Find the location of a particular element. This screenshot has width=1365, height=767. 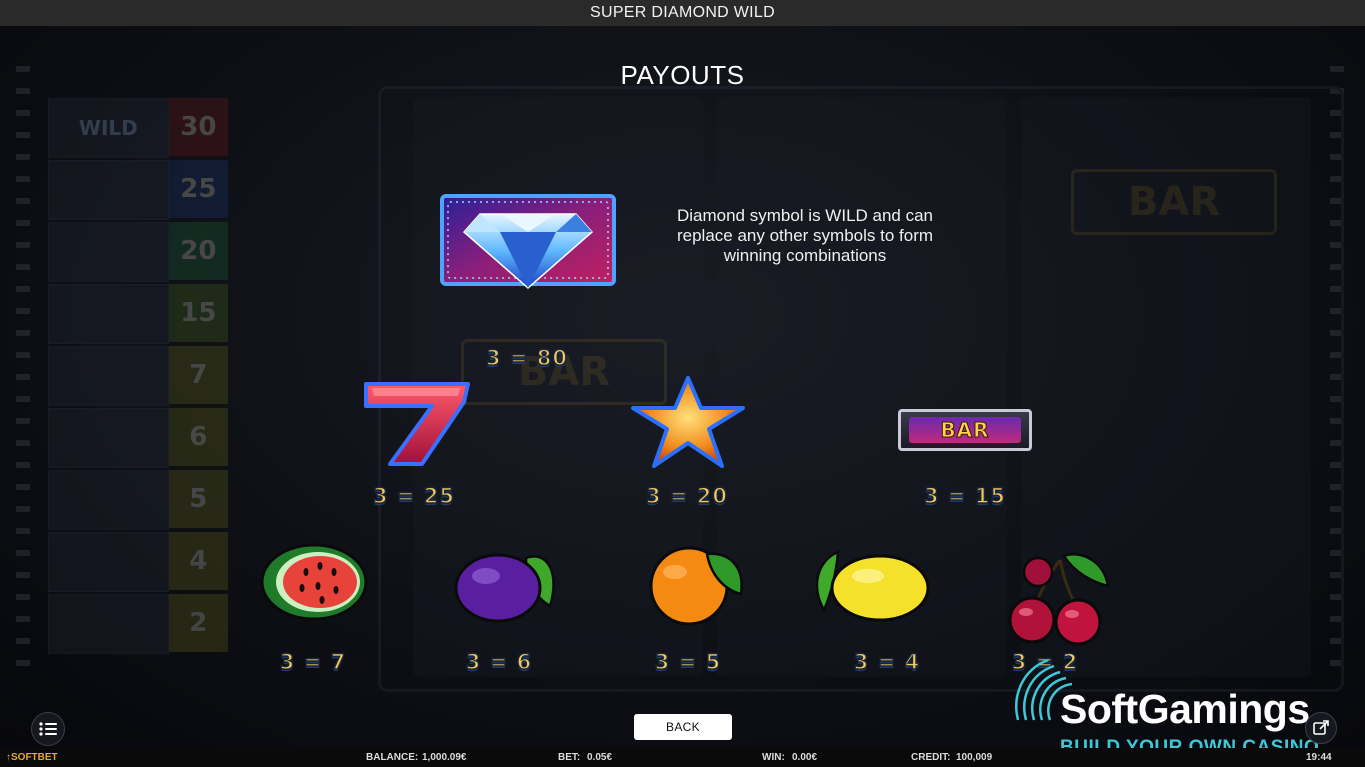

balance-label: BALANCE: is located at coordinates (392, 757).